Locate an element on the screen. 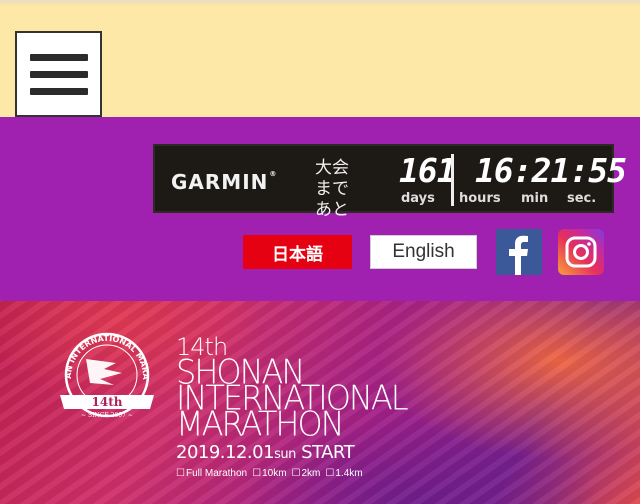 The width and height of the screenshot is (640, 504). countdown-time: 16:21:55 is located at coordinates (551, 170).